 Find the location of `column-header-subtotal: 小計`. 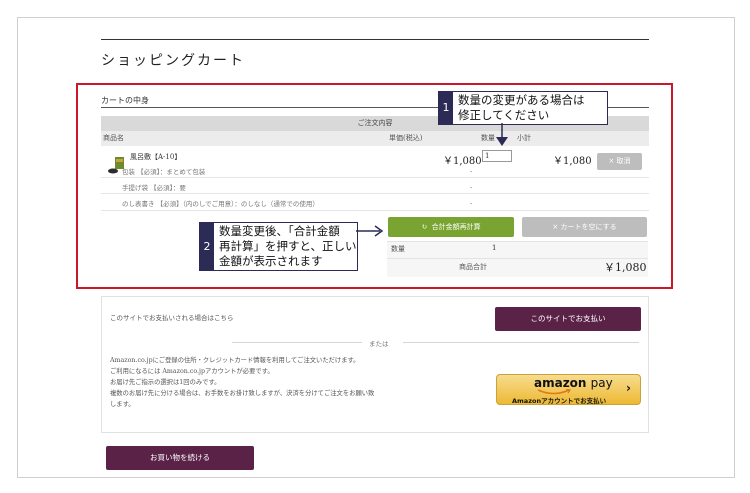

column-header-subtotal: 小計 is located at coordinates (553, 138).